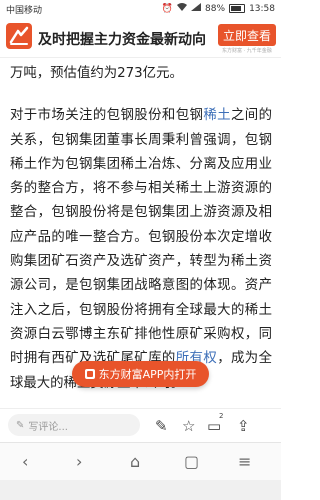 The height and width of the screenshot is (500, 320). I want to click on view-now-button: 立即查看, so click(247, 35).